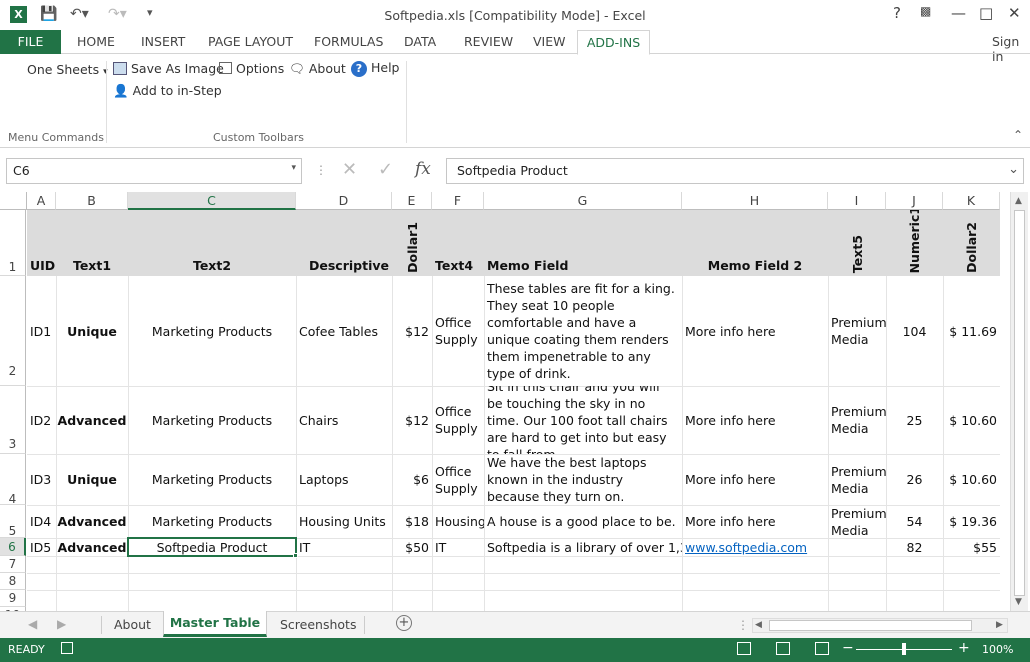 The height and width of the screenshot is (662, 1030). Describe the element at coordinates (925, 11) in the screenshot. I see `ribbon-display-options-icon: ▩` at that location.